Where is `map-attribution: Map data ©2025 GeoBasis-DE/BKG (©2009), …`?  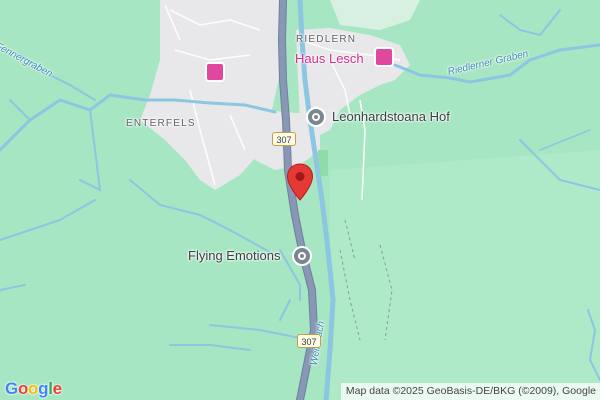
map-attribution: Map data ©2025 GeoBasis-DE/BKG (©2009), … is located at coordinates (470, 391).